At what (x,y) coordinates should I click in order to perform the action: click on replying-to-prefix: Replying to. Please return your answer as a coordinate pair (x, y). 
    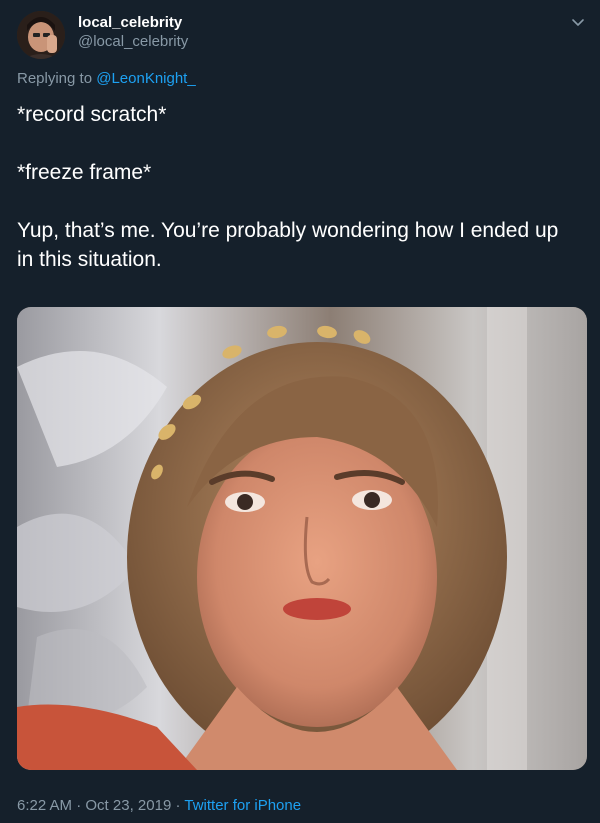
    Looking at the image, I should click on (57, 78).